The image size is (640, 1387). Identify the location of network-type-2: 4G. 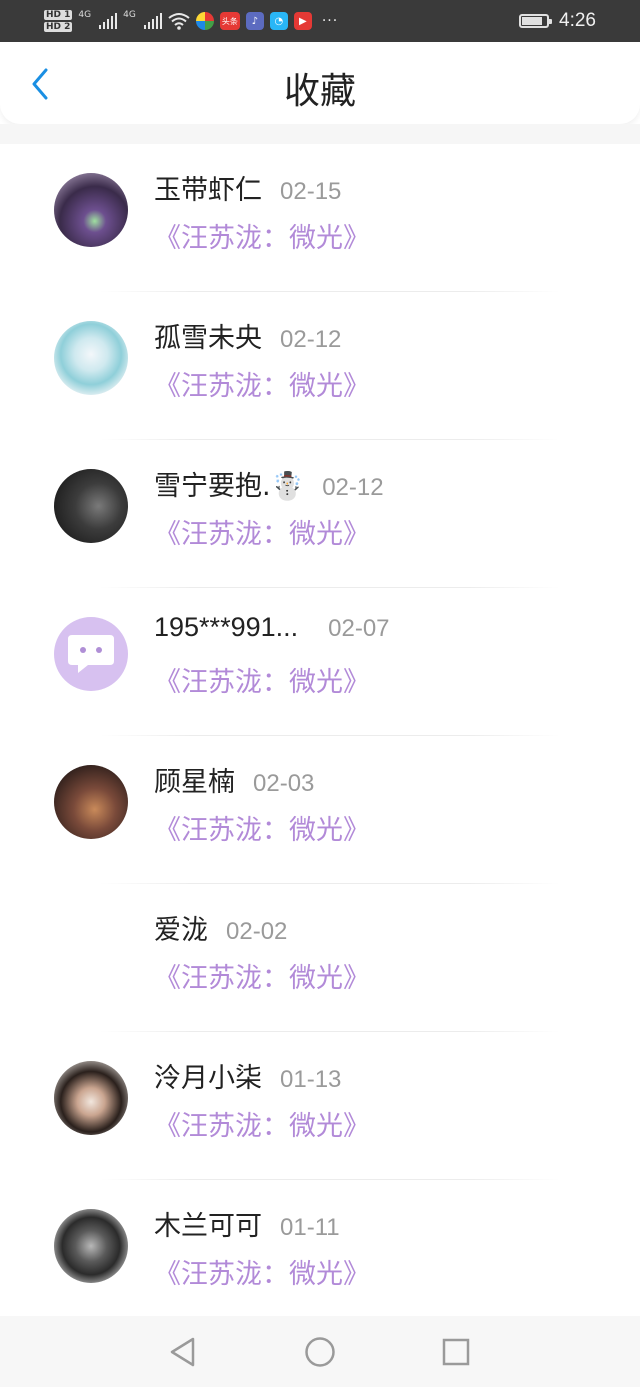
(129, 15).